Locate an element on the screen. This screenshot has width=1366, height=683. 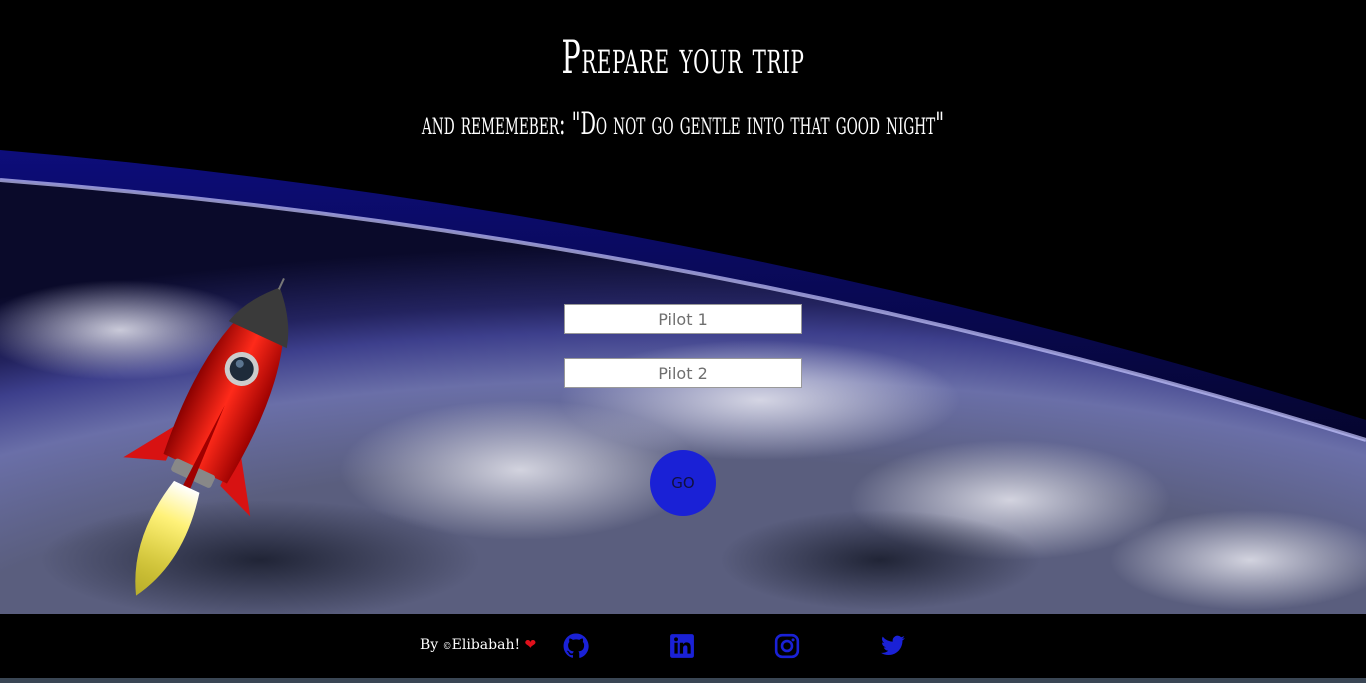
go-button: GO is located at coordinates (683, 483).